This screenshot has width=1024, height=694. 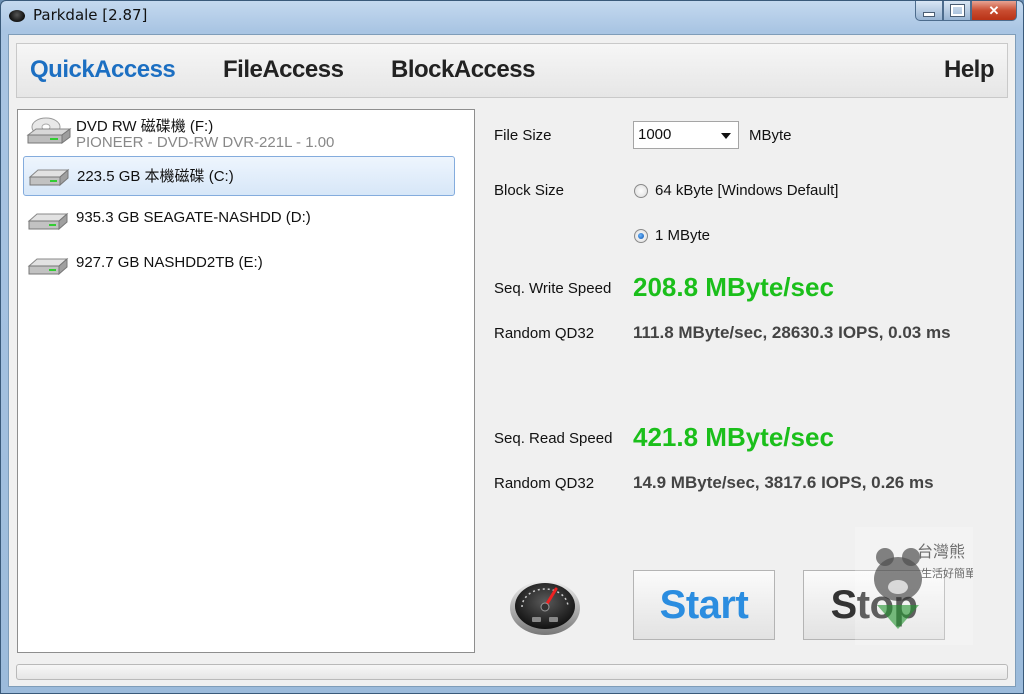 I want to click on file-size-select: 1000, so click(x=686, y=135).